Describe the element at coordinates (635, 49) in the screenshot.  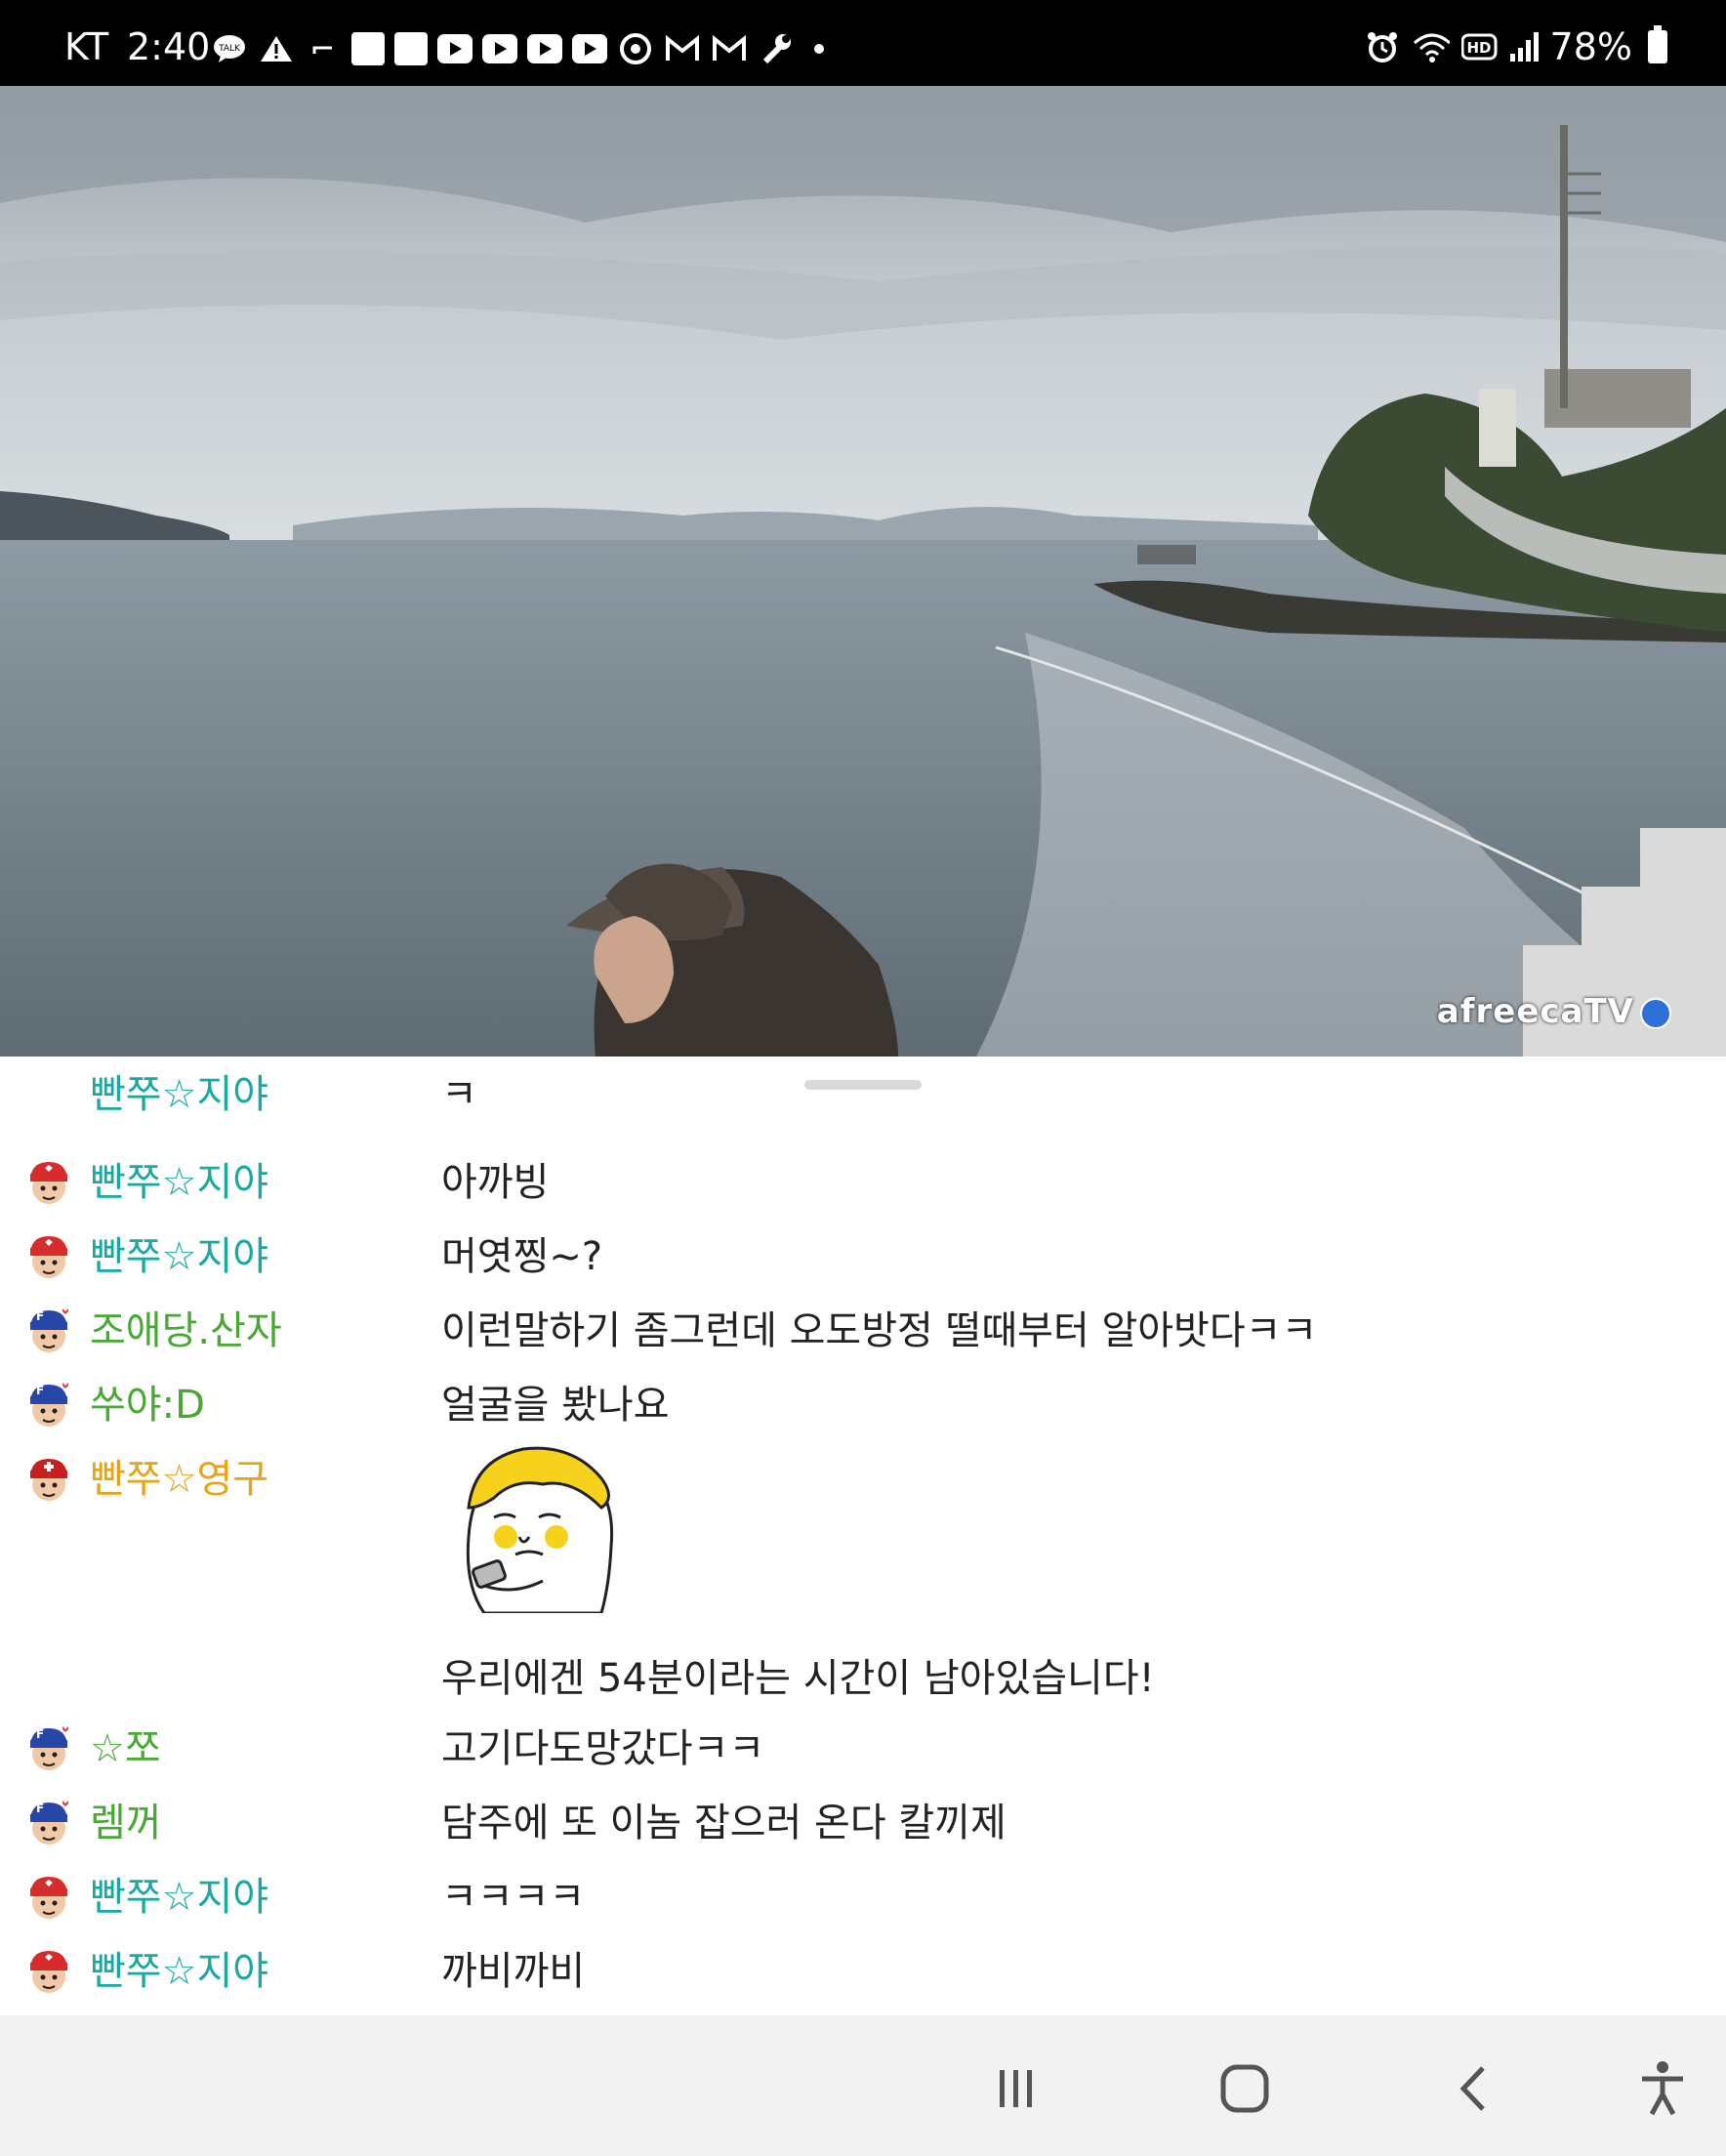
I see `chrome-icon` at that location.